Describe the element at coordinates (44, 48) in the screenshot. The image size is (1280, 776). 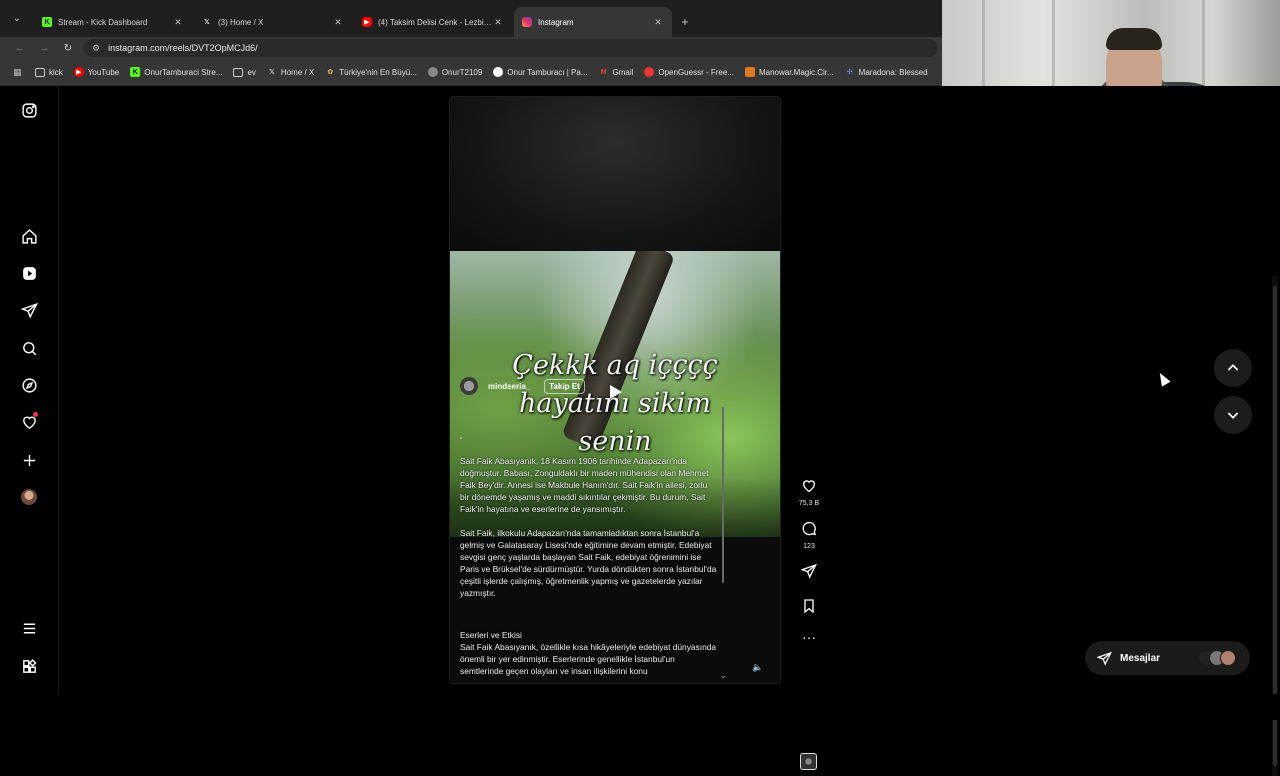
I see `forward-icon: →` at that location.